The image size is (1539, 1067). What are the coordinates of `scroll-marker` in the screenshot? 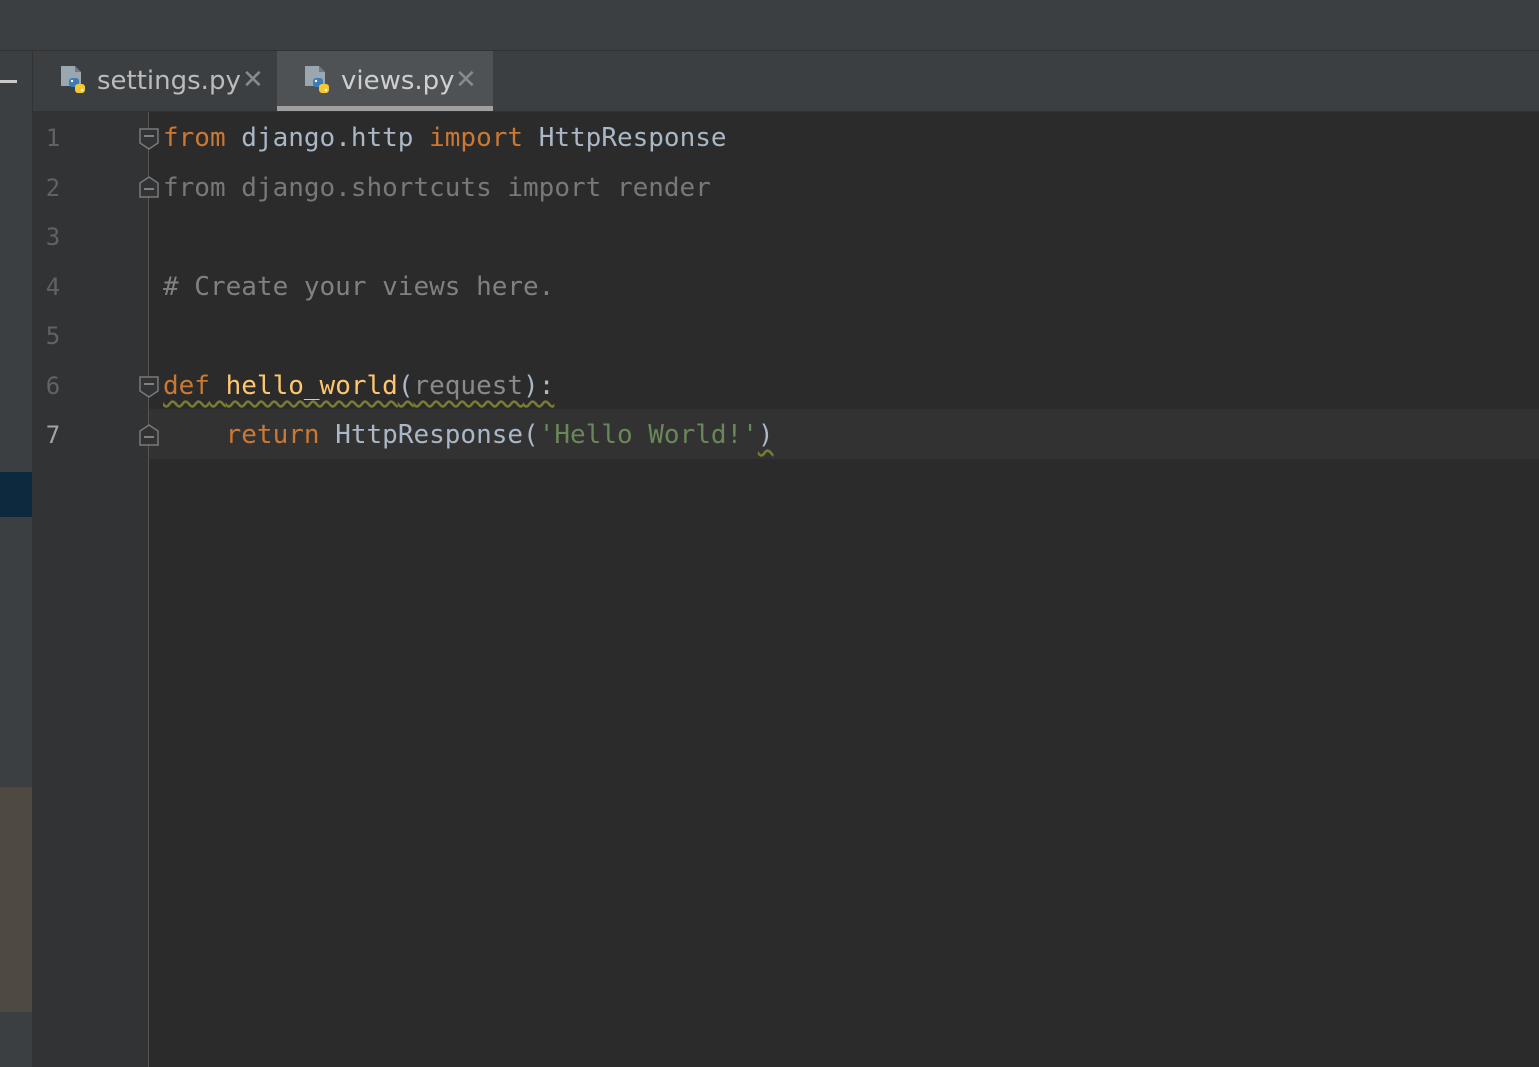 It's located at (16, 899).